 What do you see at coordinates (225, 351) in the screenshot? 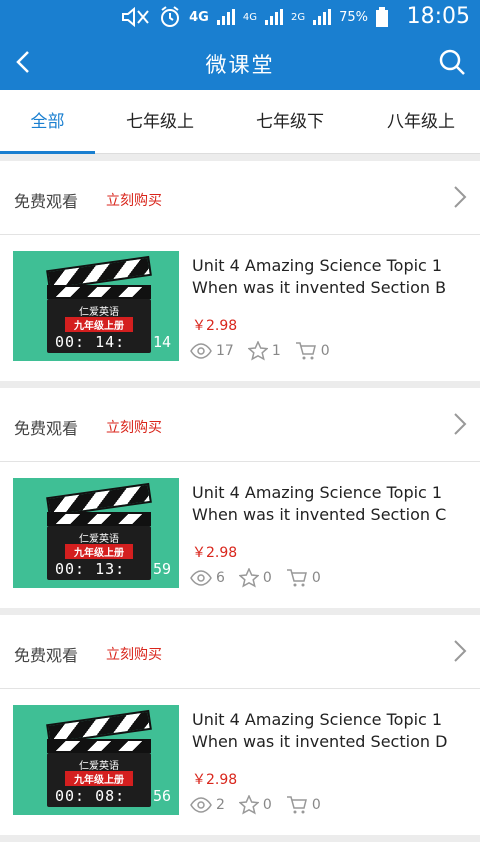
I see `view-count: 17` at bounding box center [225, 351].